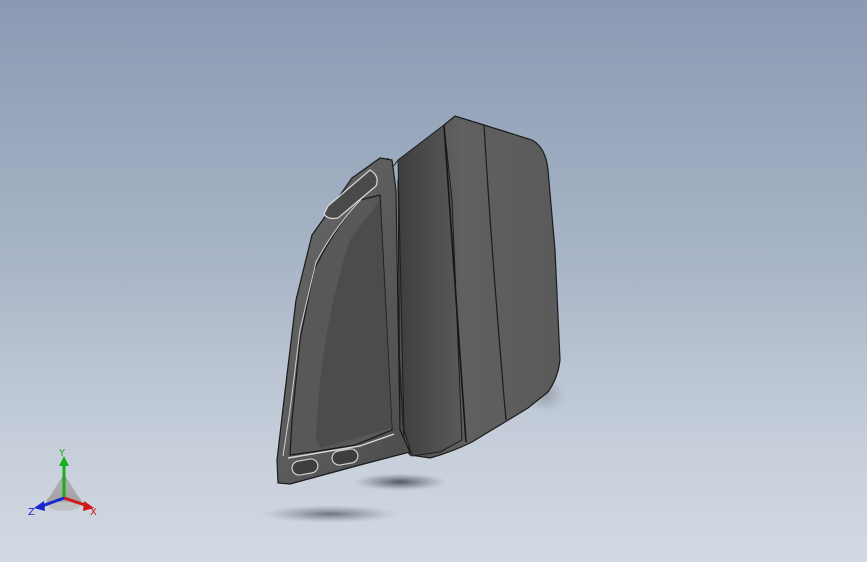 The height and width of the screenshot is (562, 867). Describe the element at coordinates (93, 512) in the screenshot. I see `x-axis-label: X` at that location.